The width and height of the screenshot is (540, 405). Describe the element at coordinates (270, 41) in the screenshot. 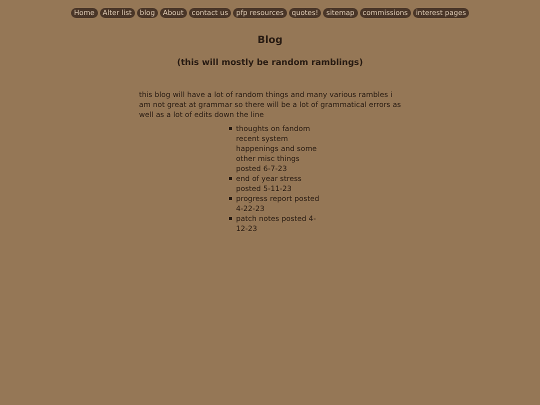

I see `page-title: Blog` at that location.